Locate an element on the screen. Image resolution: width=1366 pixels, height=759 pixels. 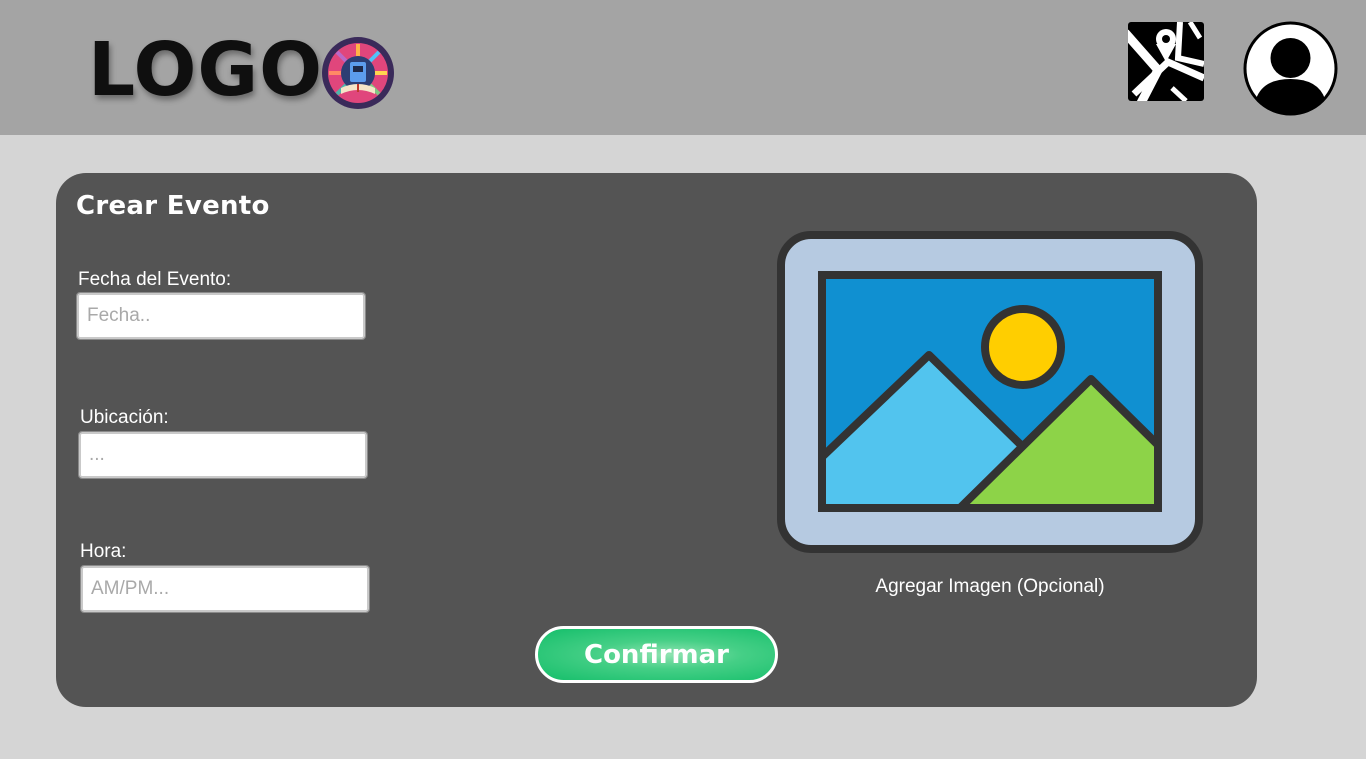
confirm-button: Confirmar is located at coordinates (656, 654).